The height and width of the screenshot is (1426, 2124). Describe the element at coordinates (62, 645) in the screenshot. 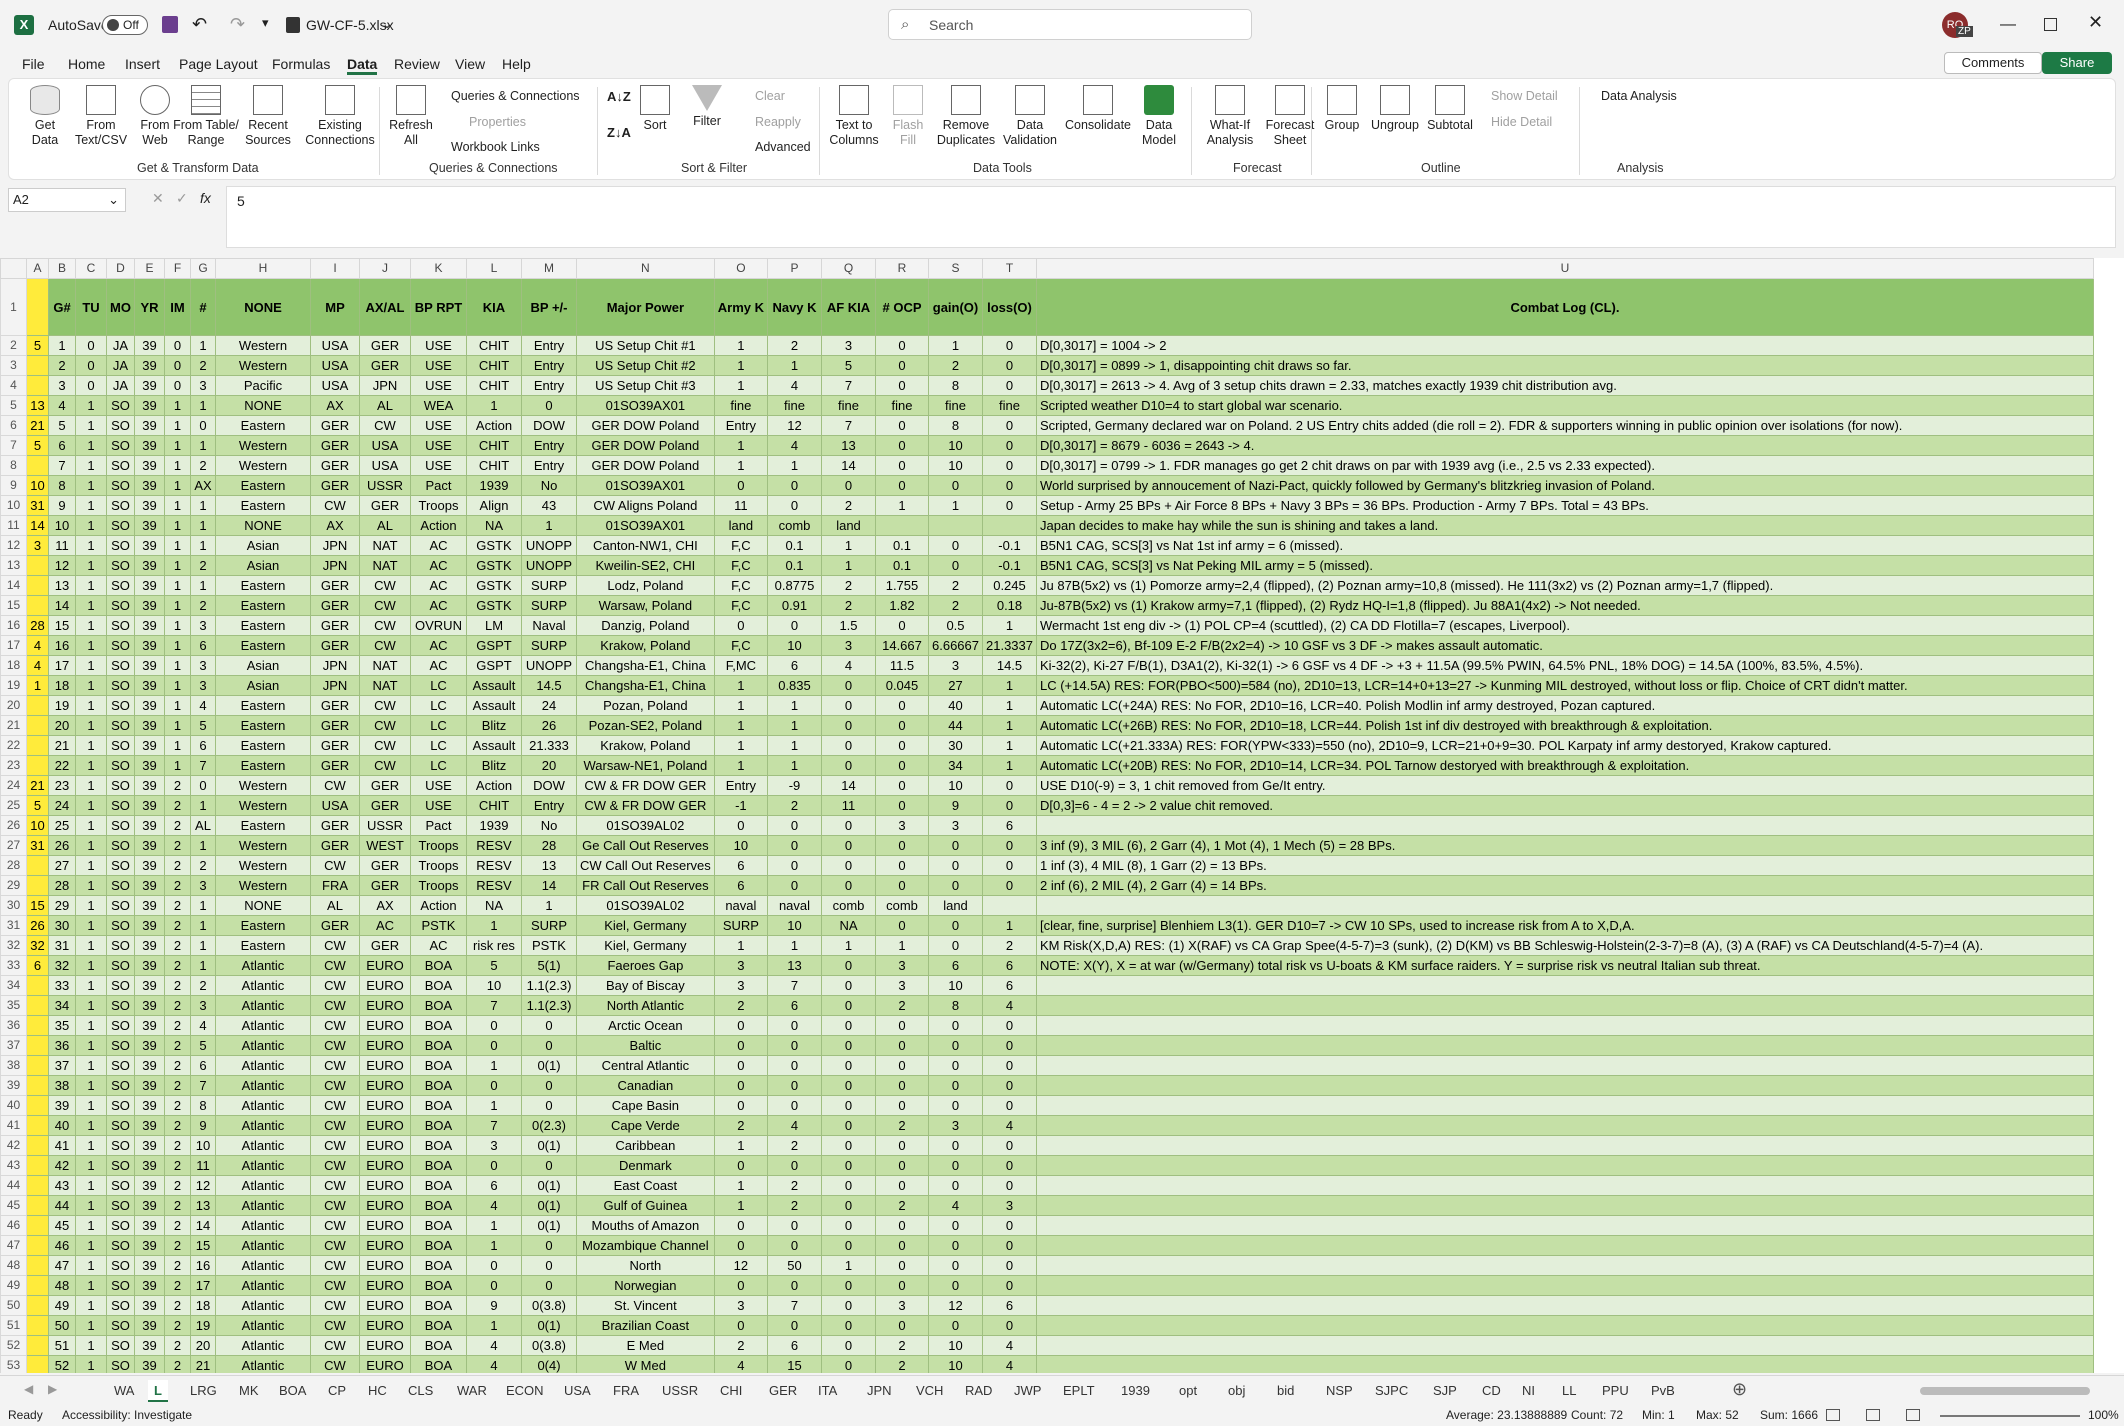

I see `cell: 16` at that location.